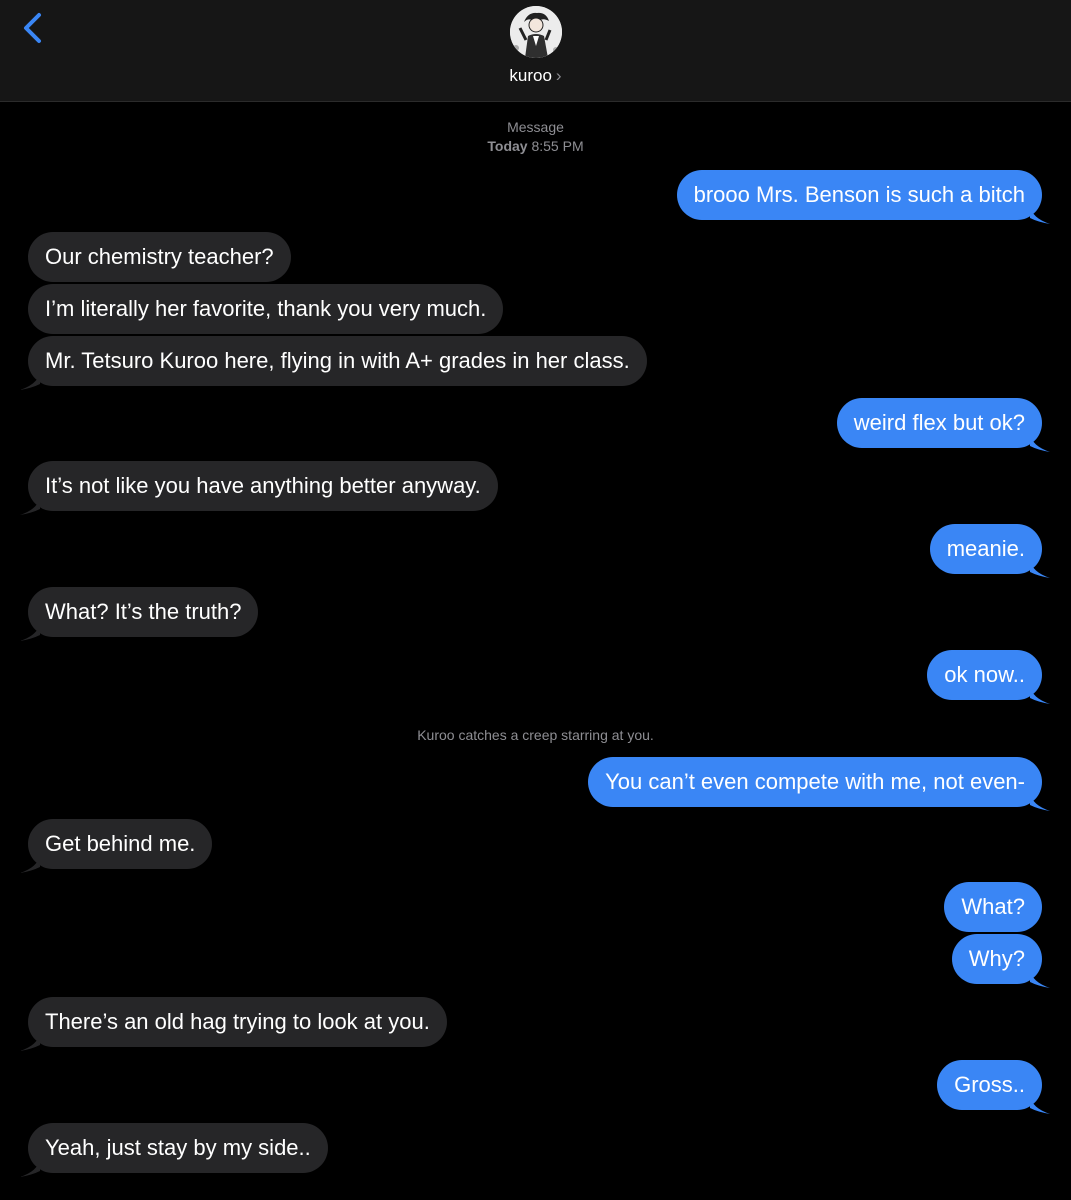  I want to click on chevron-right-icon: ›, so click(558, 75).